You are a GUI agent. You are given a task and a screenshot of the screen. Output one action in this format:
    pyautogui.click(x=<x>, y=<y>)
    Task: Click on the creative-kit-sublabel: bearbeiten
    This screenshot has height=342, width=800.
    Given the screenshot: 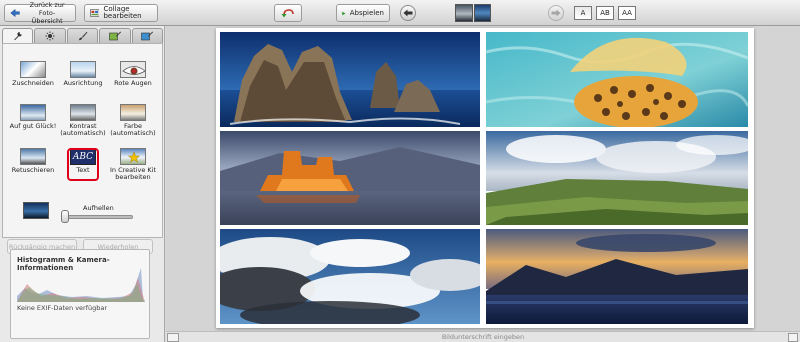 What is the action you would take?
    pyautogui.click(x=133, y=177)
    